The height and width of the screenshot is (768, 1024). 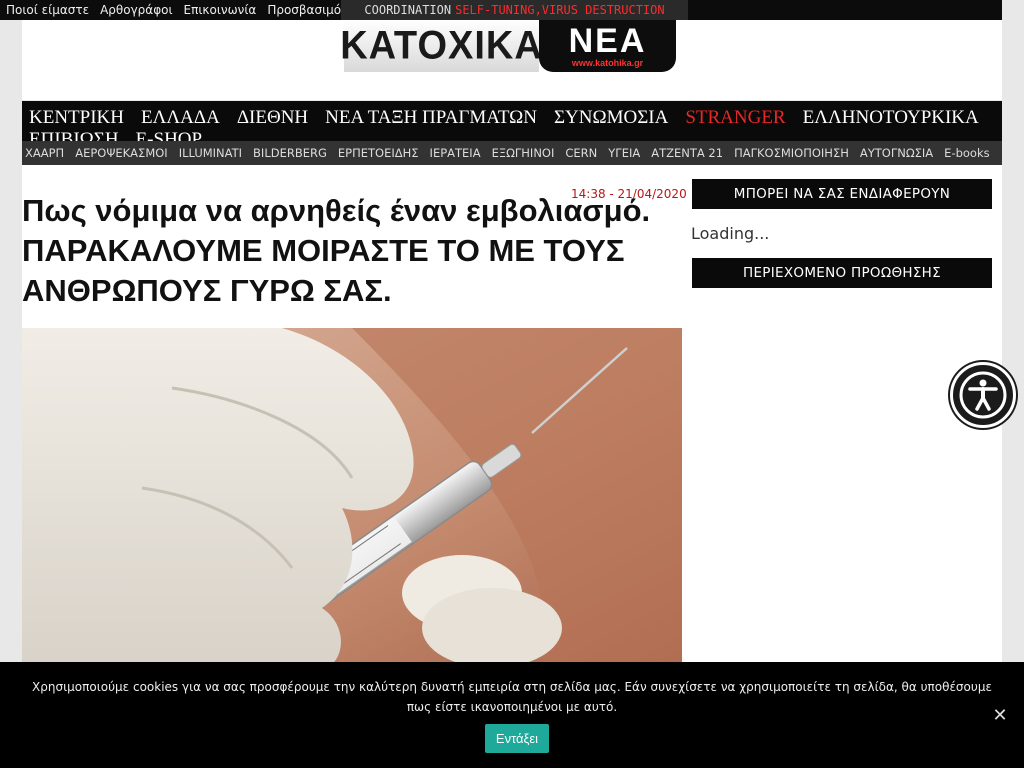 What do you see at coordinates (210, 153) in the screenshot?
I see `subnav-item-illuminati: ILLUMINATI` at bounding box center [210, 153].